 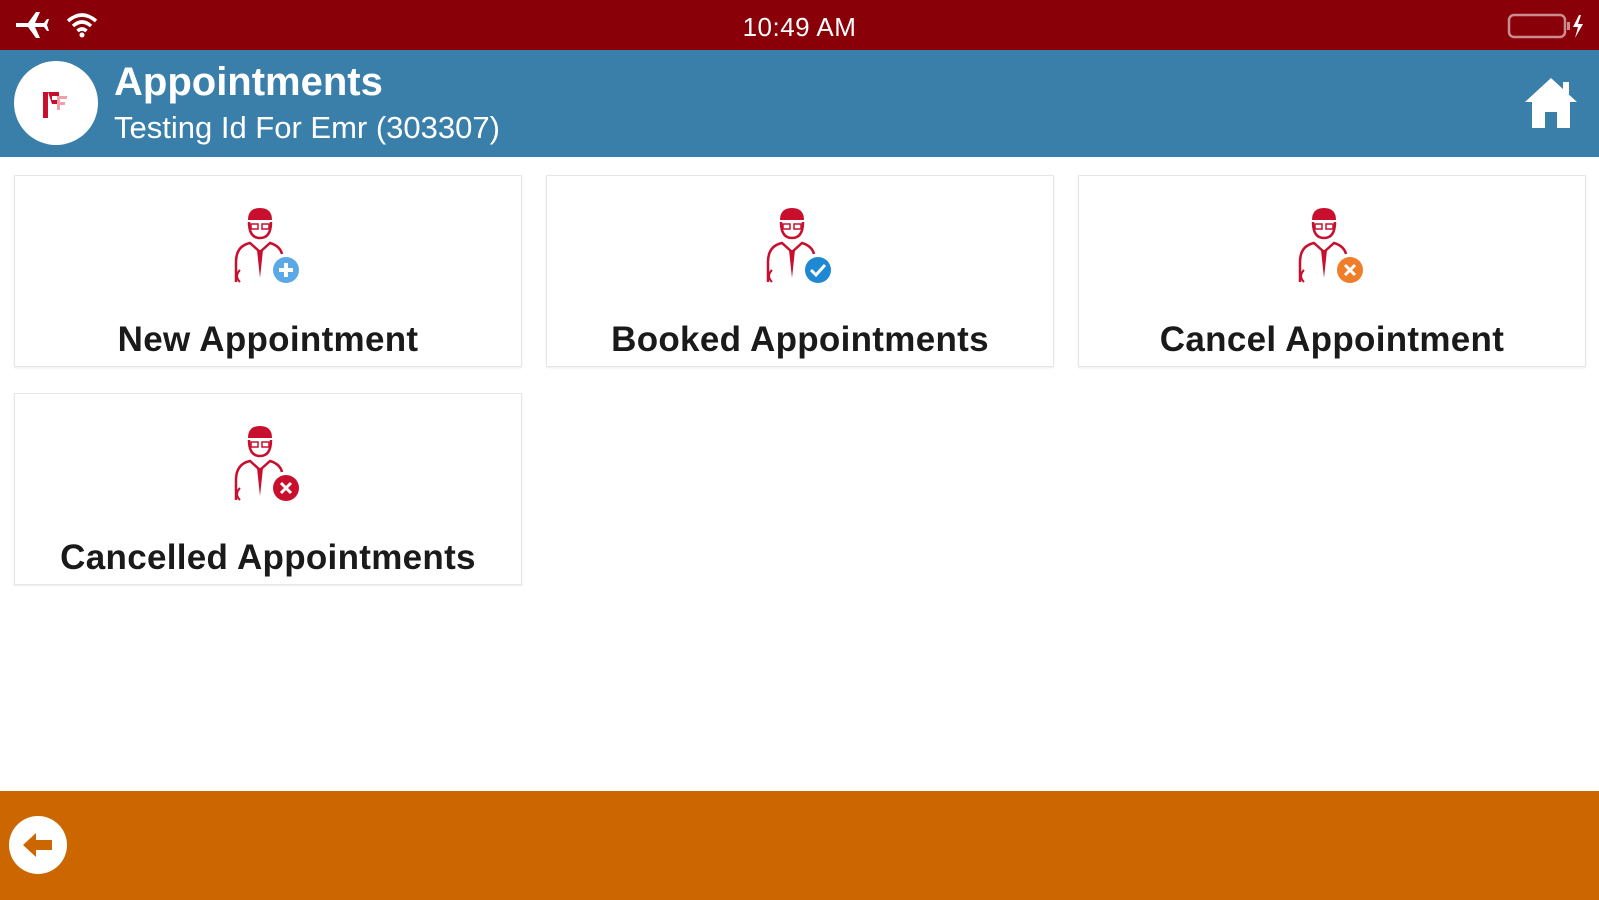 I want to click on tile-label: Cancelled Appointments, so click(x=268, y=557).